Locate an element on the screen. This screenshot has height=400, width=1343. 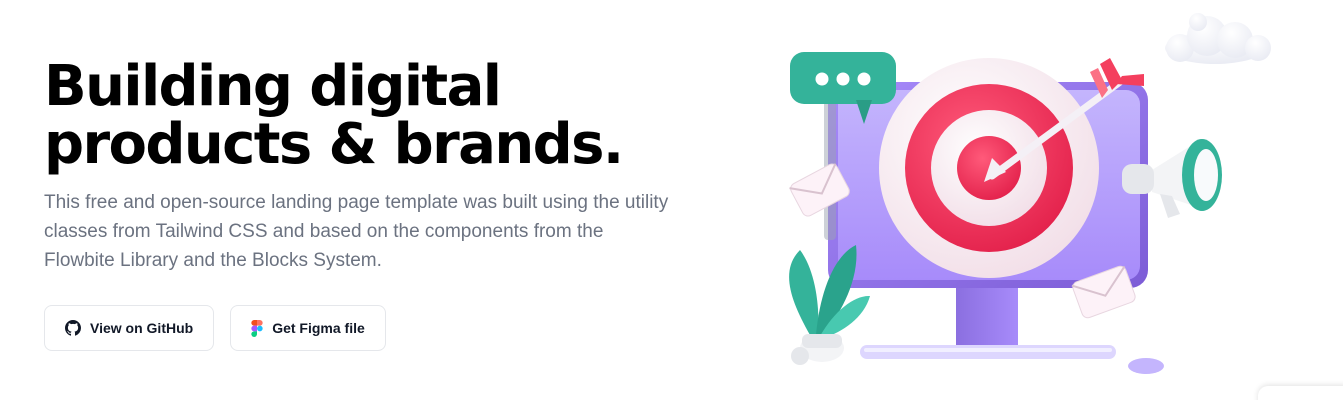
get-figma-file-button: Get Figma file is located at coordinates (308, 328).